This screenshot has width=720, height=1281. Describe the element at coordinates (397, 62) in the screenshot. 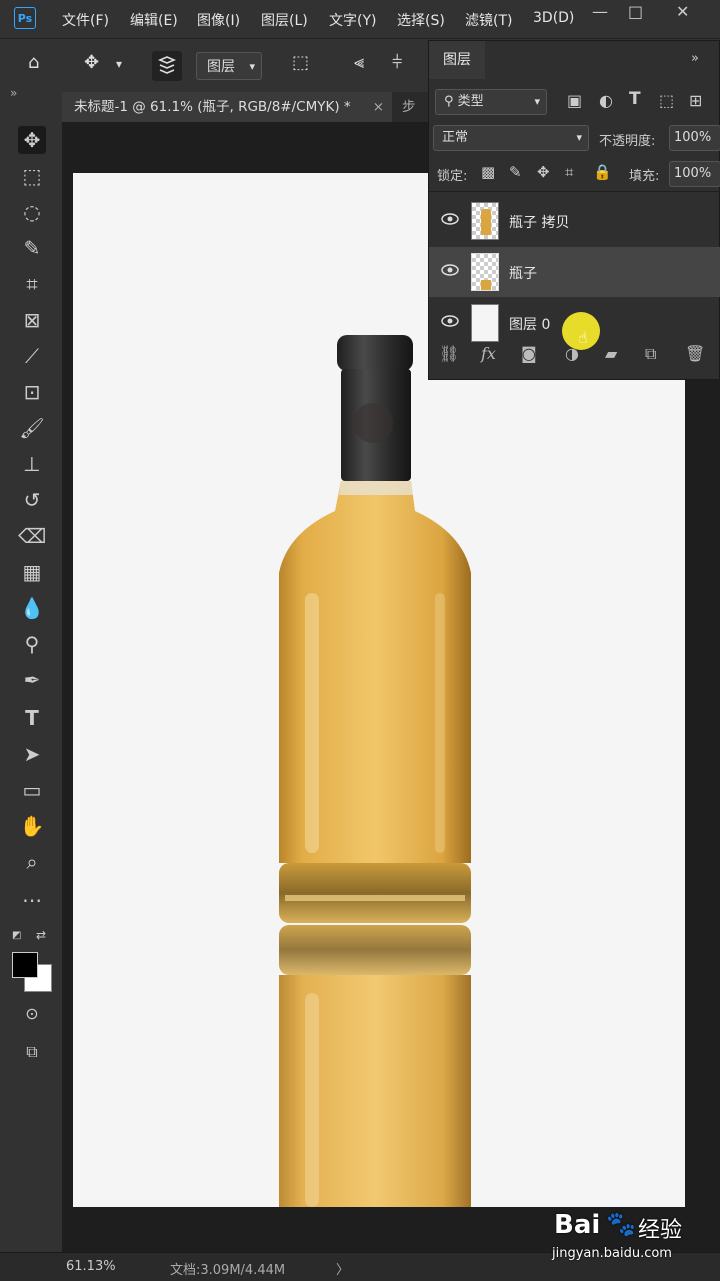

I see `align-center-icon: ⫩` at that location.